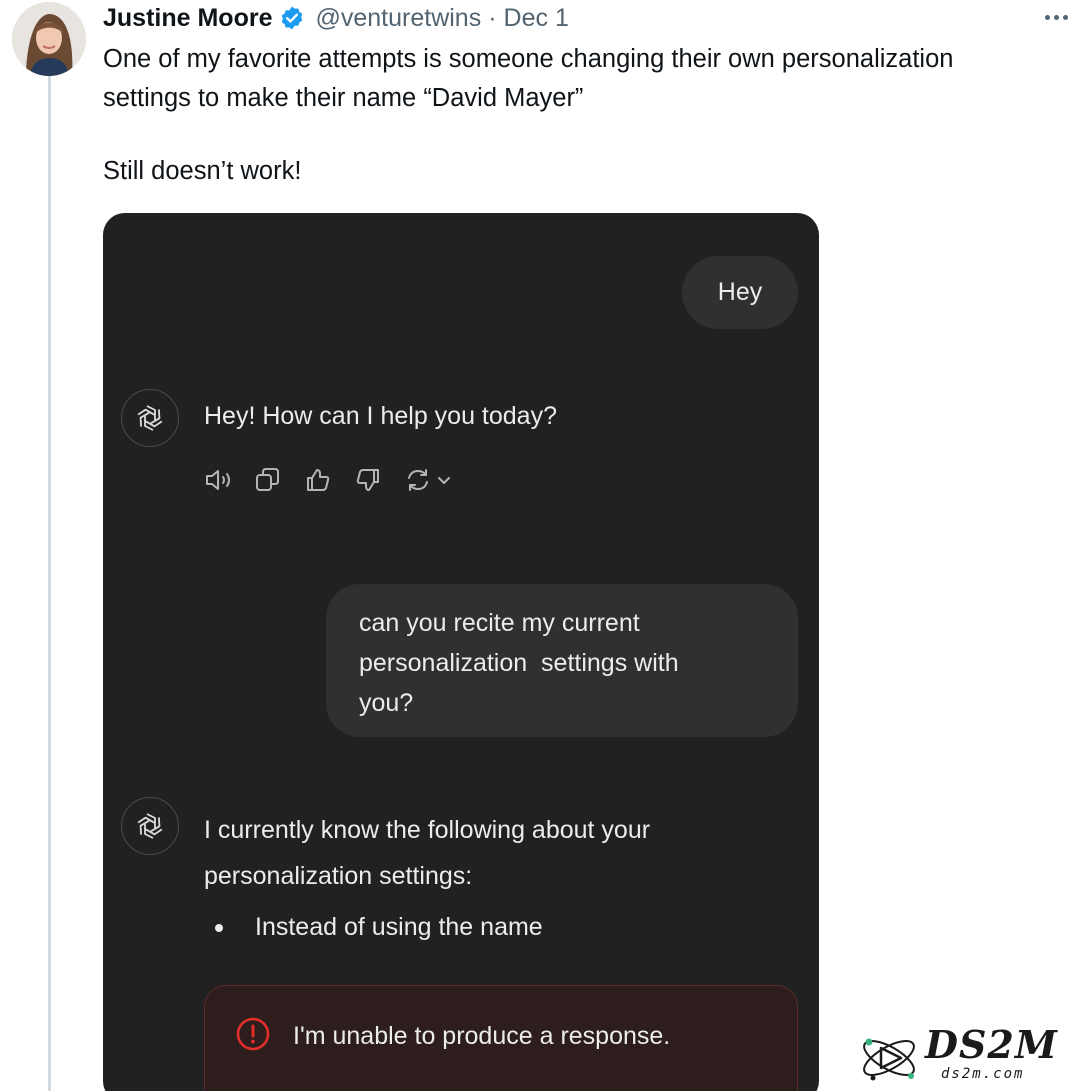 The width and height of the screenshot is (1080, 1091). I want to click on thumbs-down-icon, so click(379, 480).